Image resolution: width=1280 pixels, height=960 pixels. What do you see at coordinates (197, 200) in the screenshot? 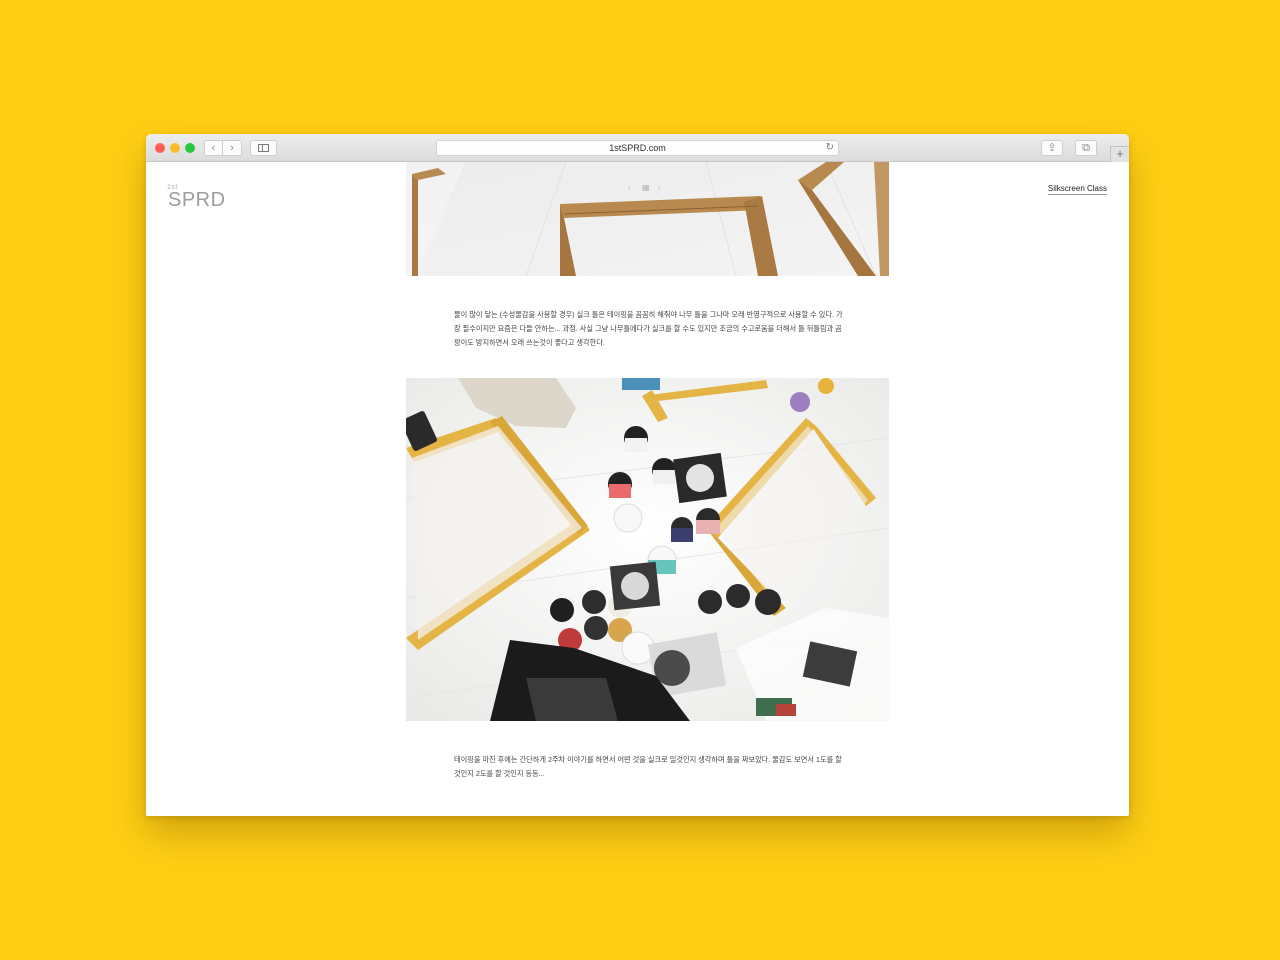
I see `logo-wordmark: SPRD` at bounding box center [197, 200].